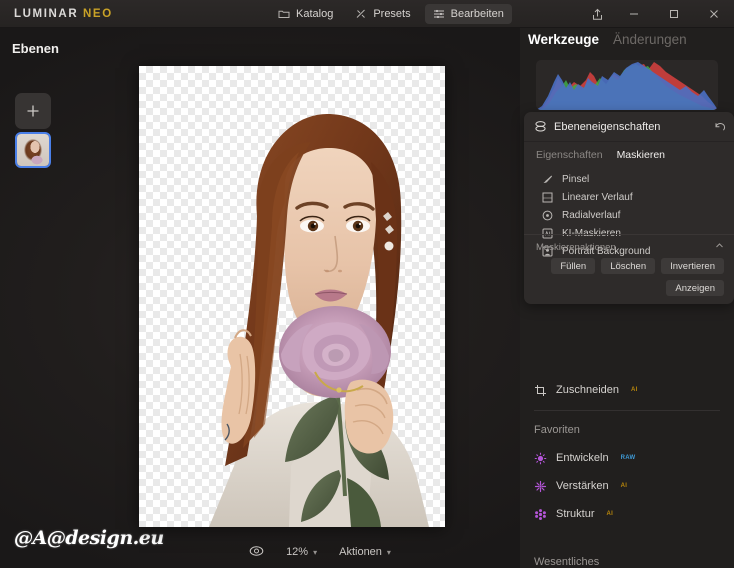 The height and width of the screenshot is (568, 734). I want to click on panel-tabs: Werkzeuge Änderungen, so click(607, 39).